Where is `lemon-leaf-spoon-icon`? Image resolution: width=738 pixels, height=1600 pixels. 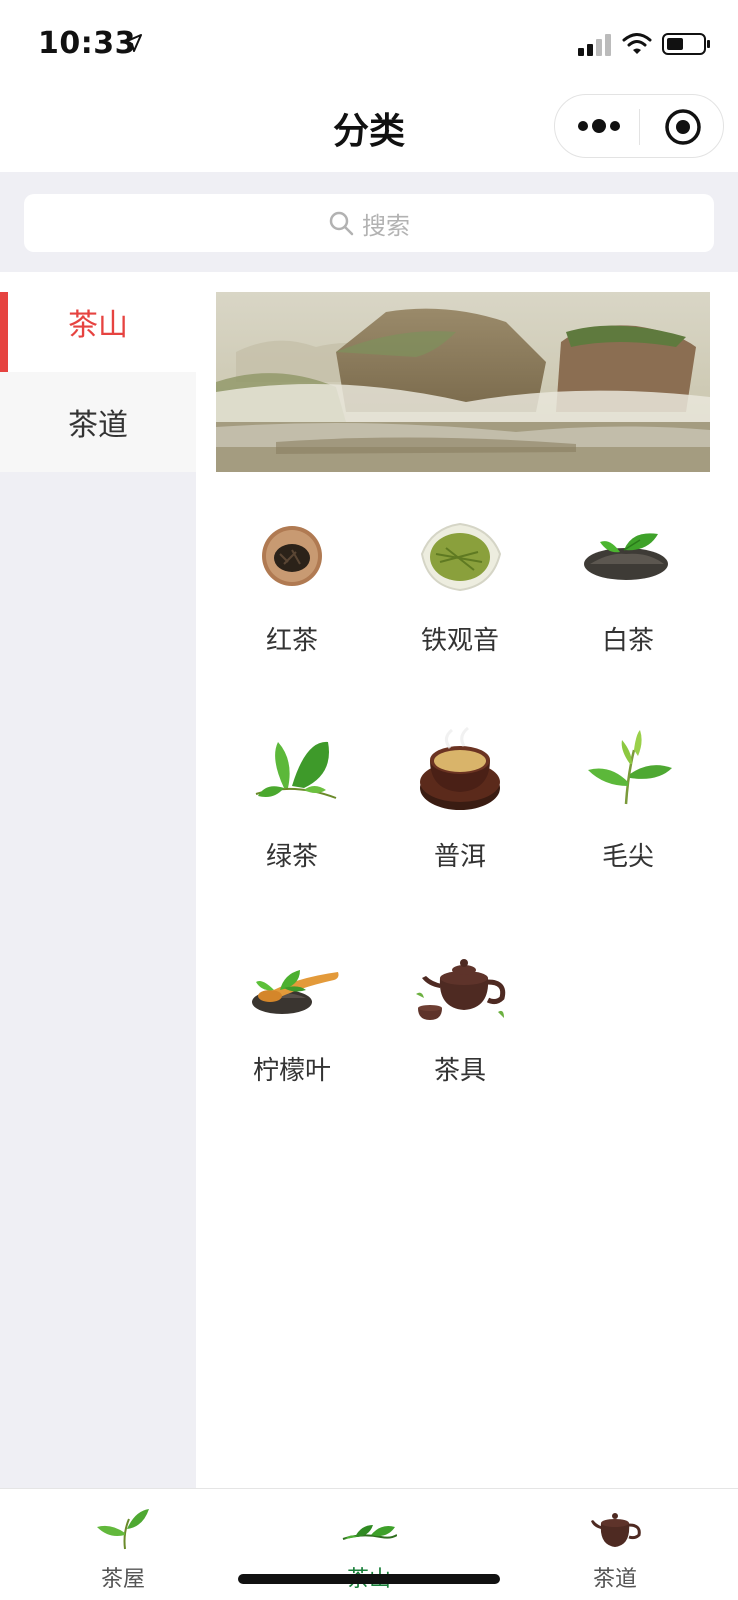 lemon-leaf-spoon-icon is located at coordinates (295, 992).